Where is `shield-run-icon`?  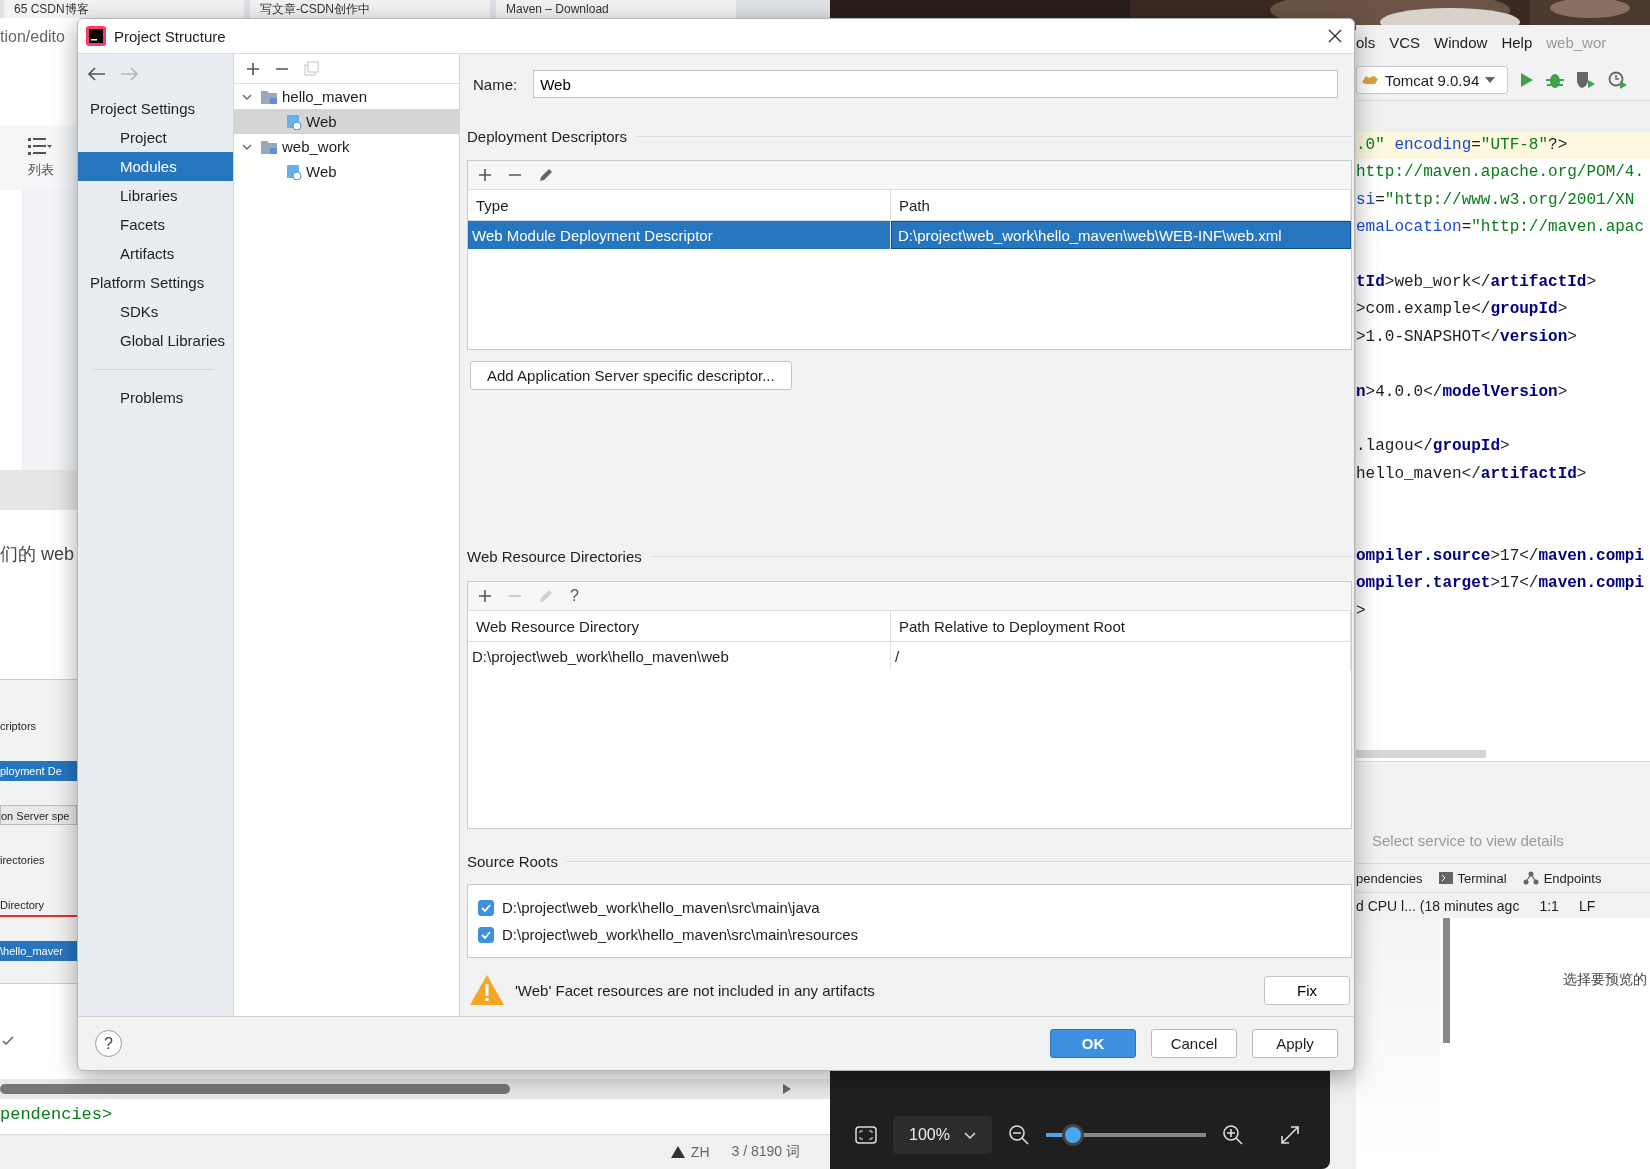 shield-run-icon is located at coordinates (1586, 80).